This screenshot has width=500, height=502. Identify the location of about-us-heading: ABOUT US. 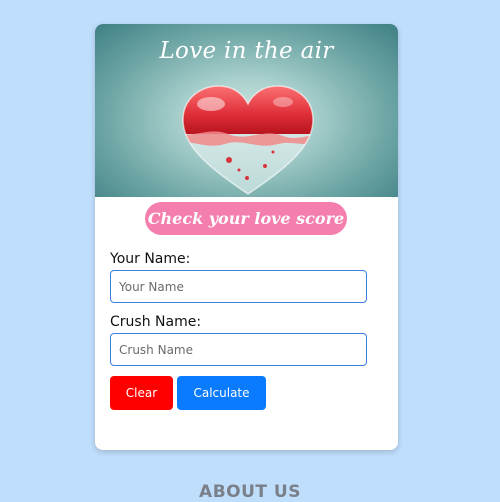
(250, 492).